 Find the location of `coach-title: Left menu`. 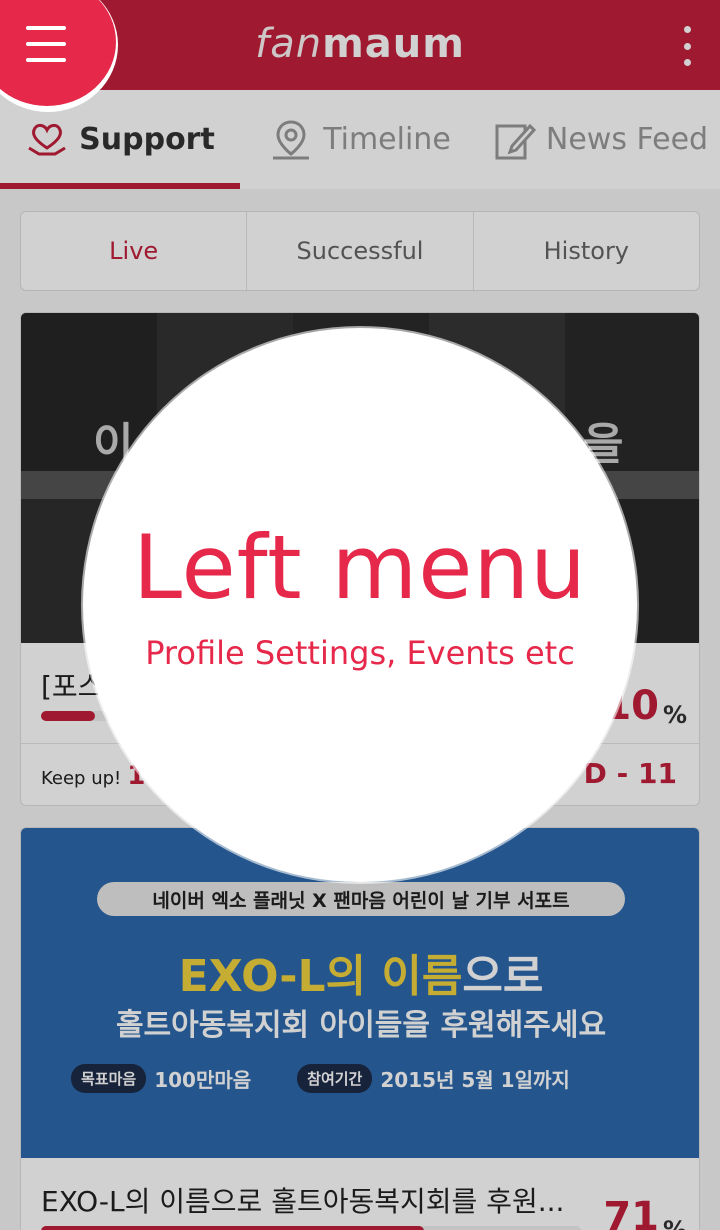

coach-title: Left menu is located at coordinates (360, 567).